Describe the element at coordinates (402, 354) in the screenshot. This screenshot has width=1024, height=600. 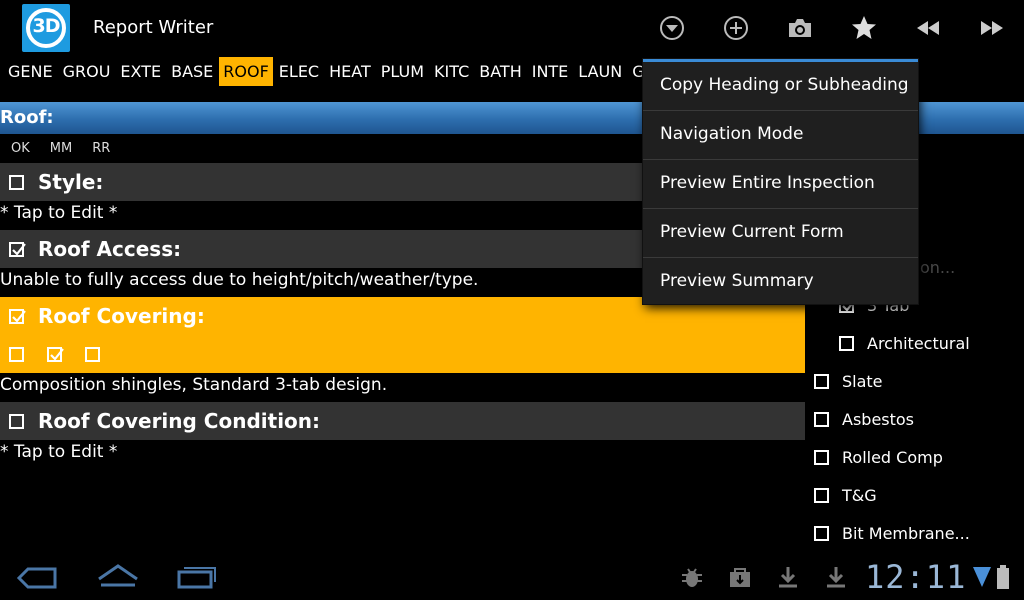
I see `roof-covering-rating-row` at that location.